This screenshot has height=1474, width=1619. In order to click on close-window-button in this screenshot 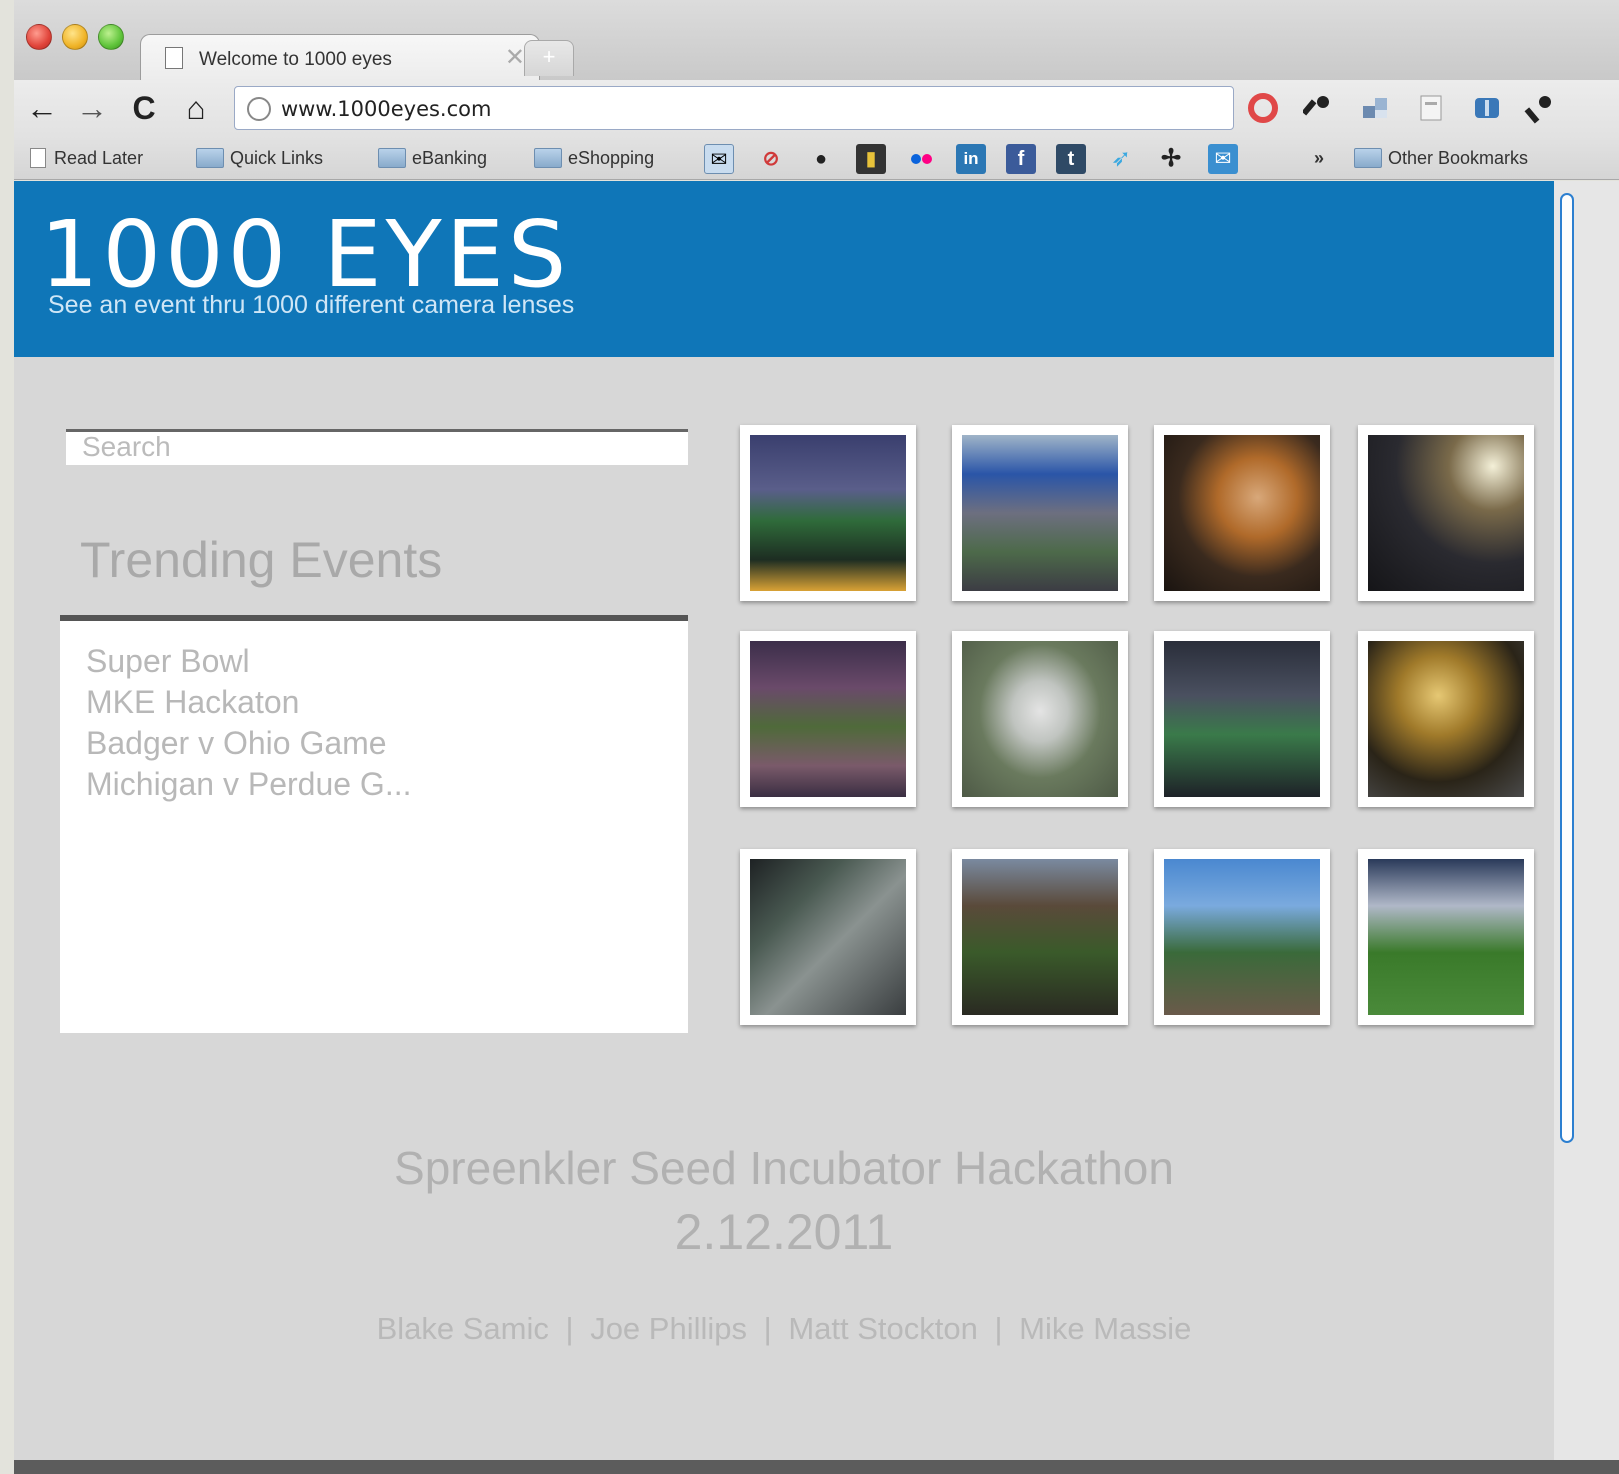, I will do `click(39, 37)`.